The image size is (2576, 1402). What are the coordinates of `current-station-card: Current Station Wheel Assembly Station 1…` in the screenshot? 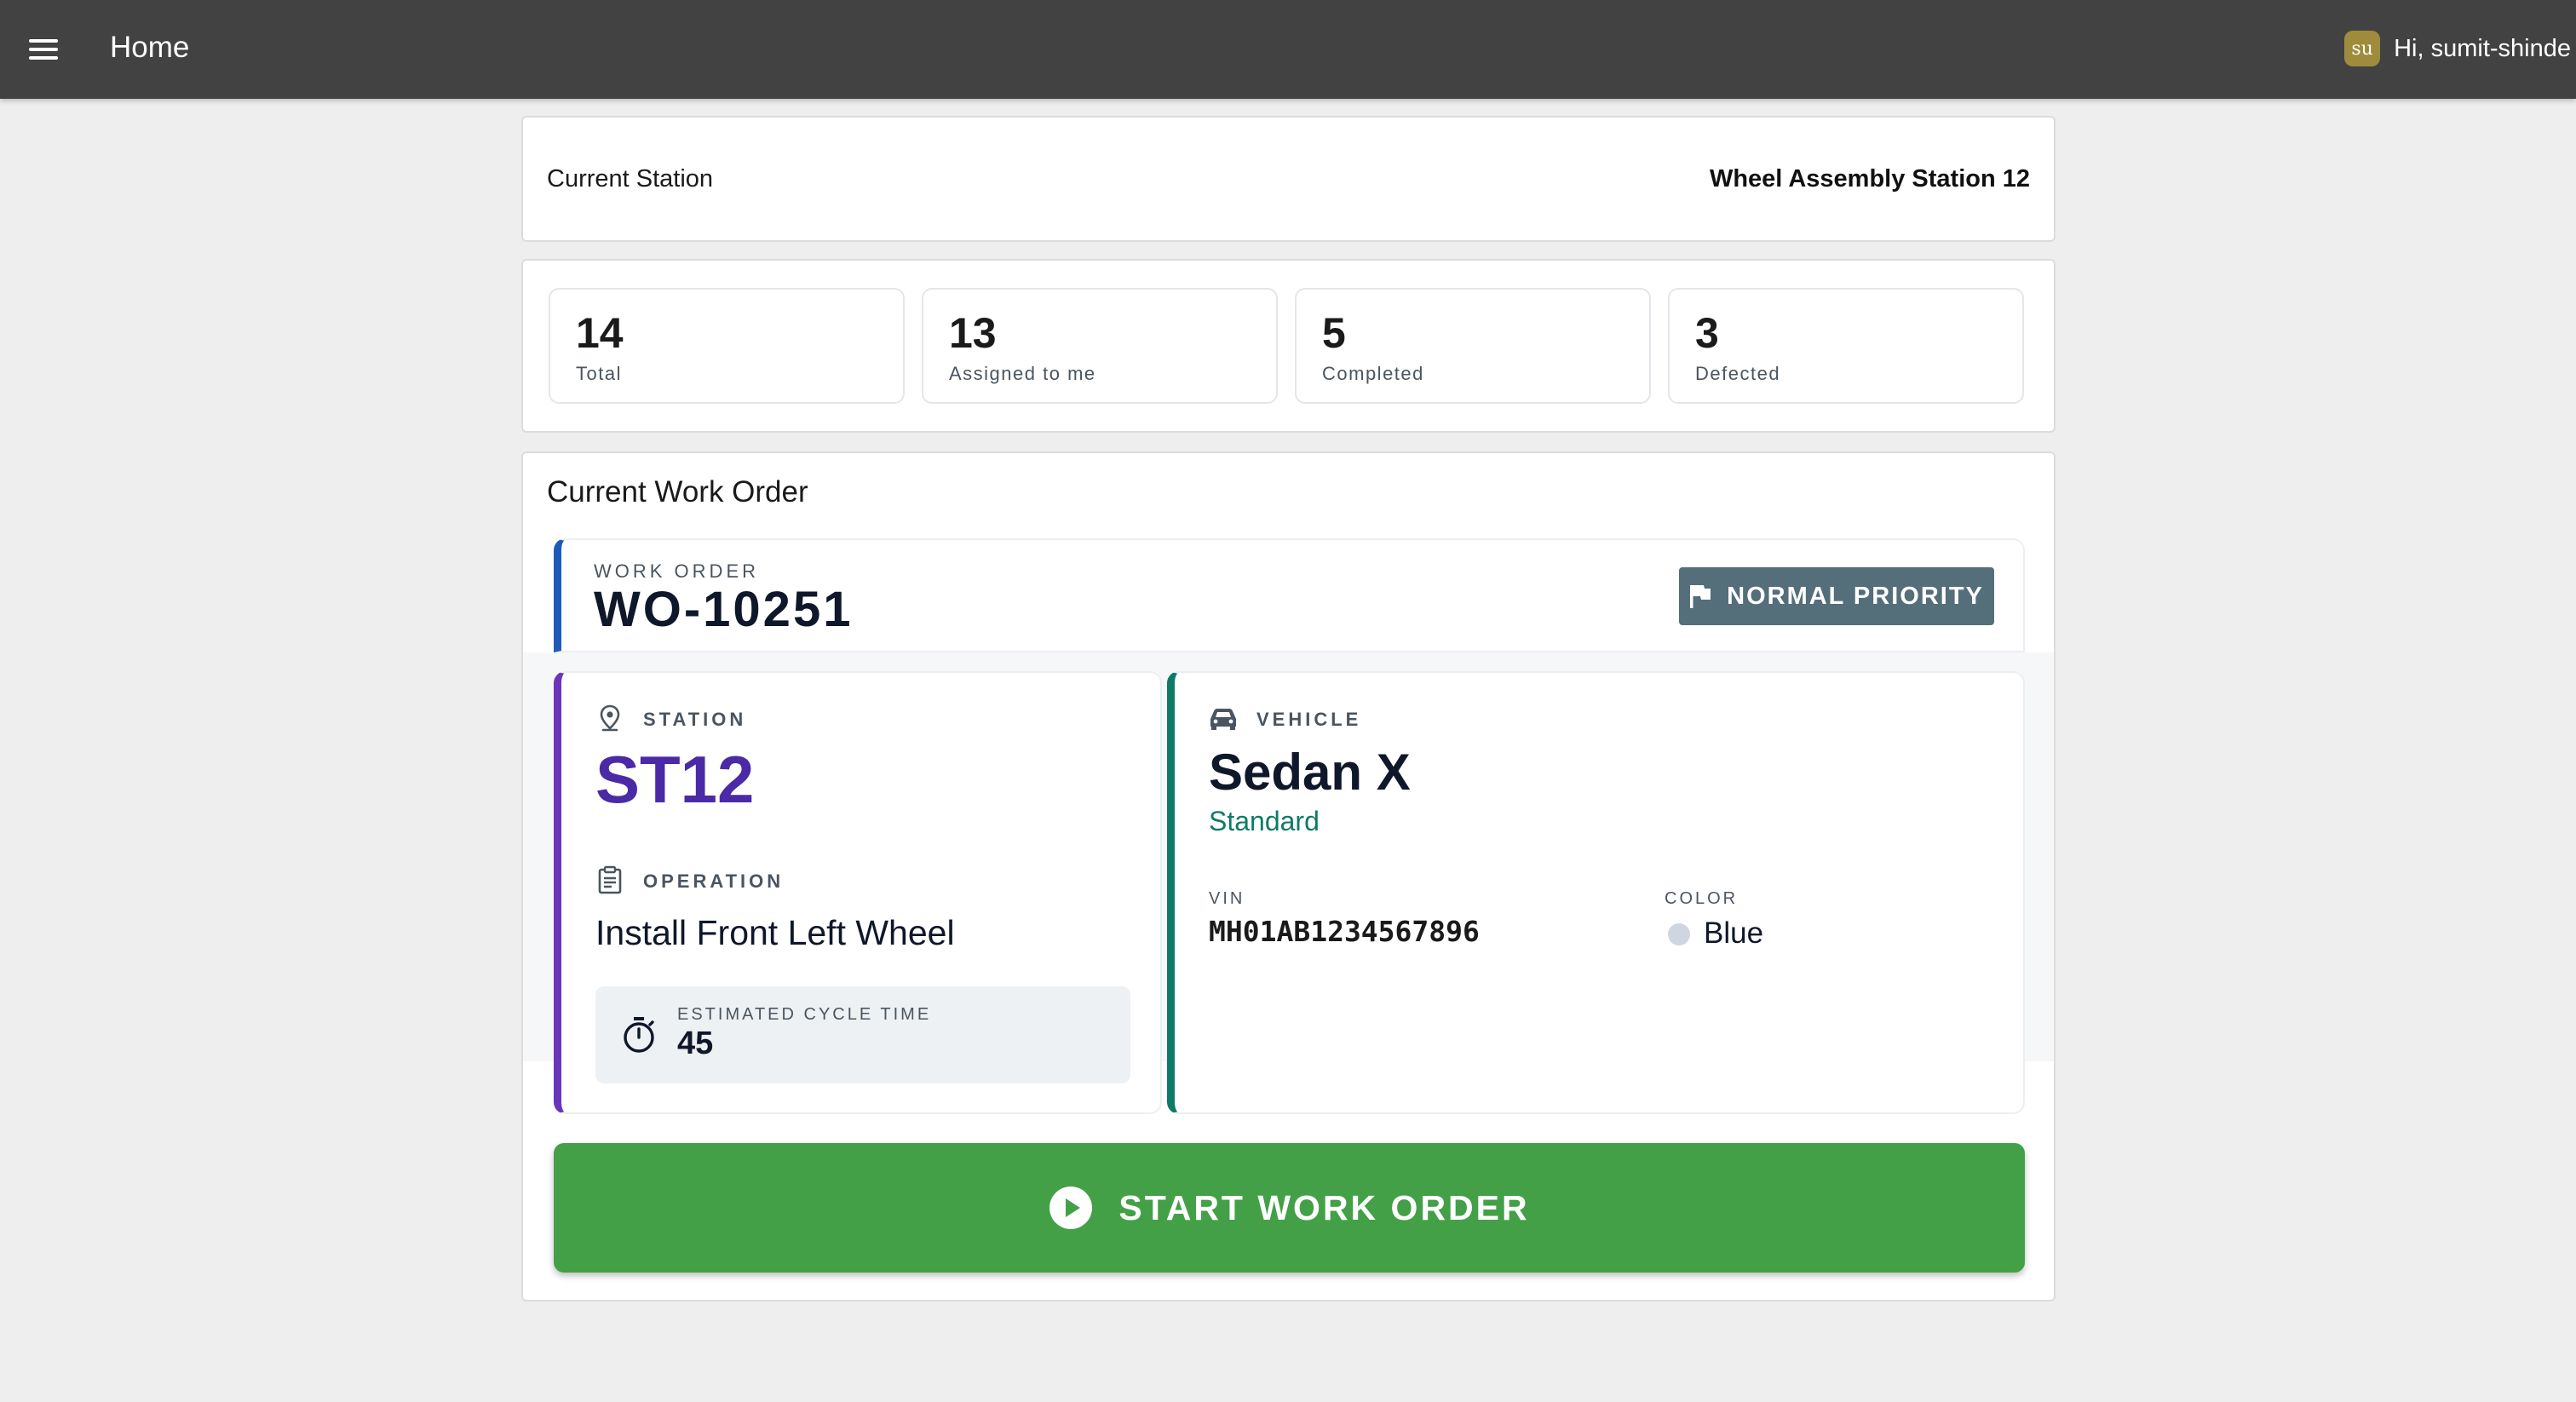 It's located at (1288, 179).